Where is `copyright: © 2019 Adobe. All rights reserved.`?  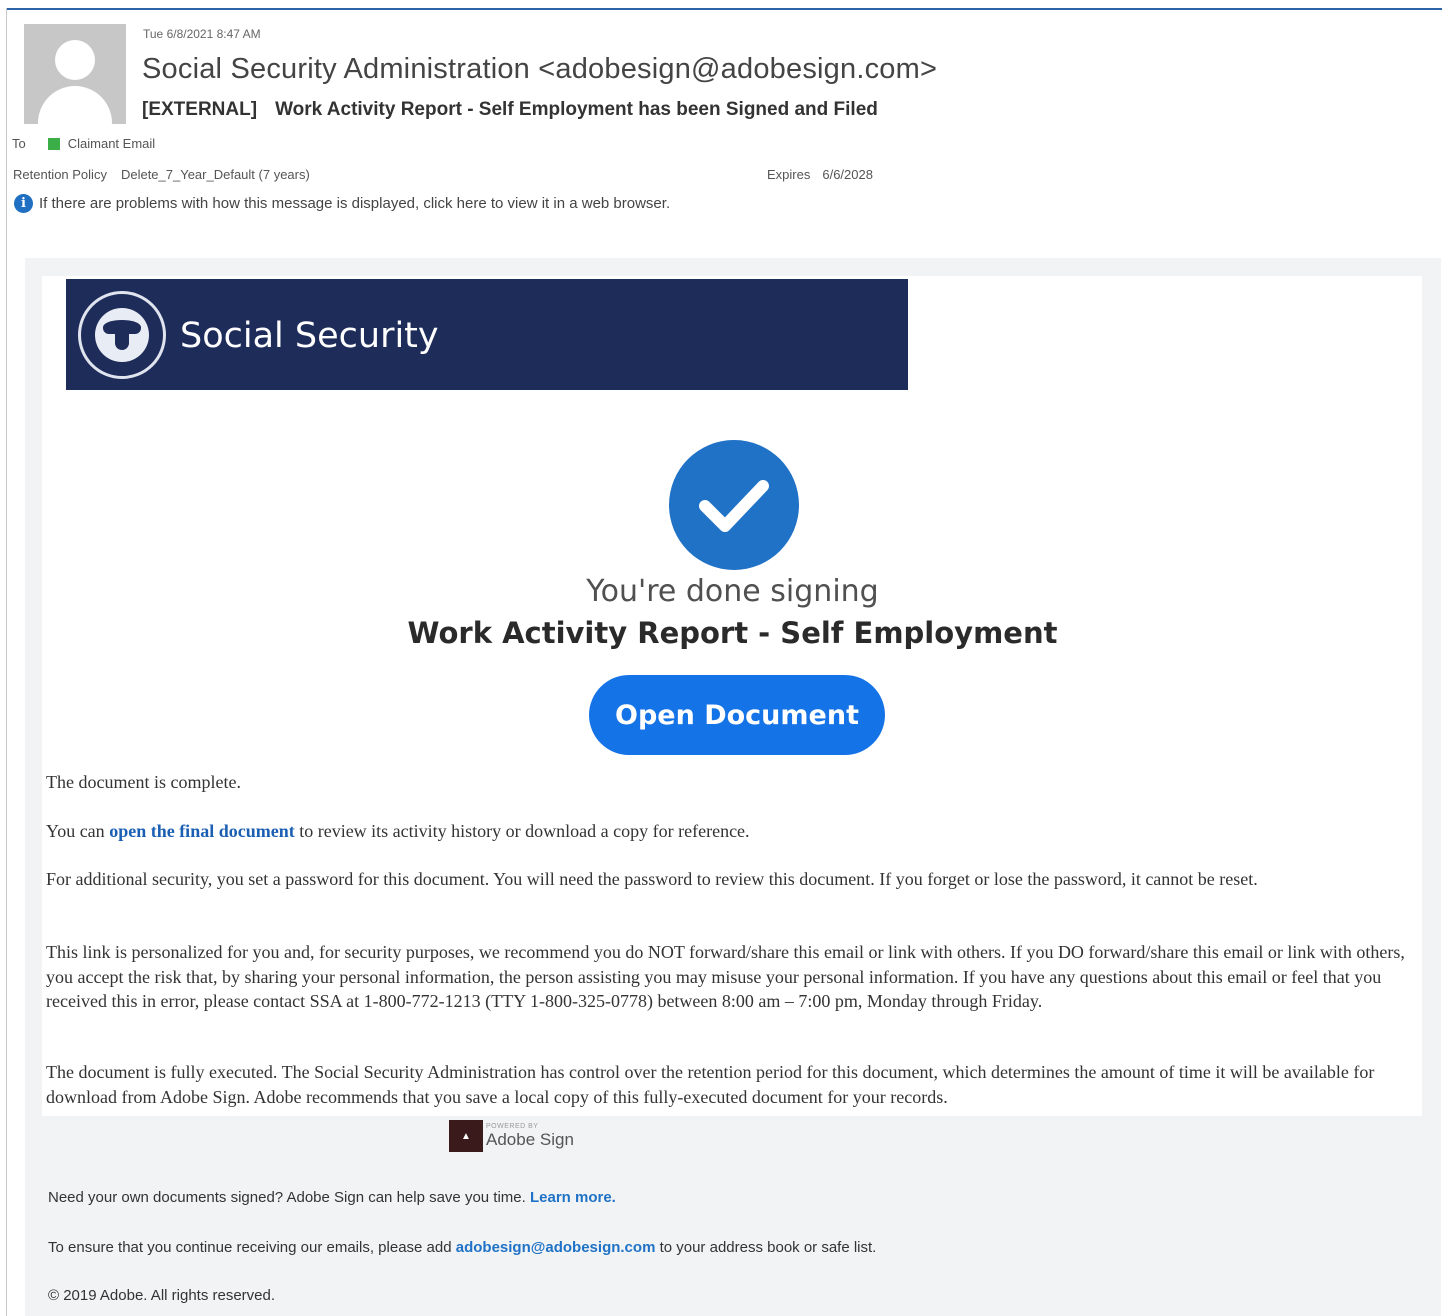 copyright: © 2019 Adobe. All rights reserved. is located at coordinates (162, 1295).